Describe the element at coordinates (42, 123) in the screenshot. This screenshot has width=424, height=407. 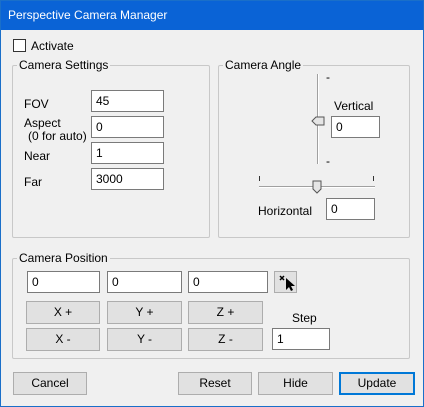
I see `aspect-label: Aspect` at that location.